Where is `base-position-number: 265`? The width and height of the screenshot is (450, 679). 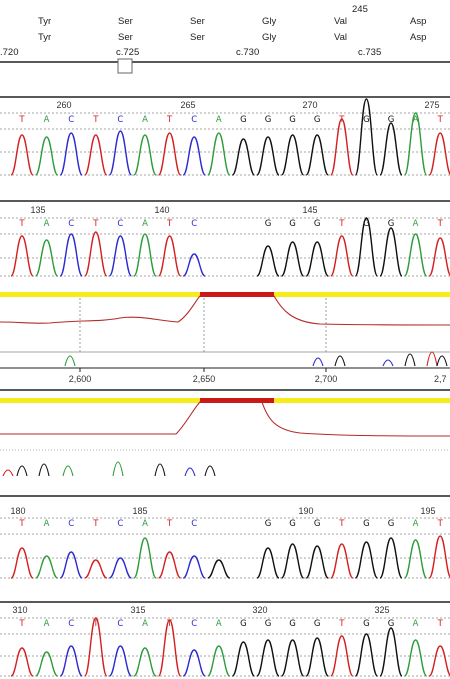 base-position-number: 265 is located at coordinates (187, 105).